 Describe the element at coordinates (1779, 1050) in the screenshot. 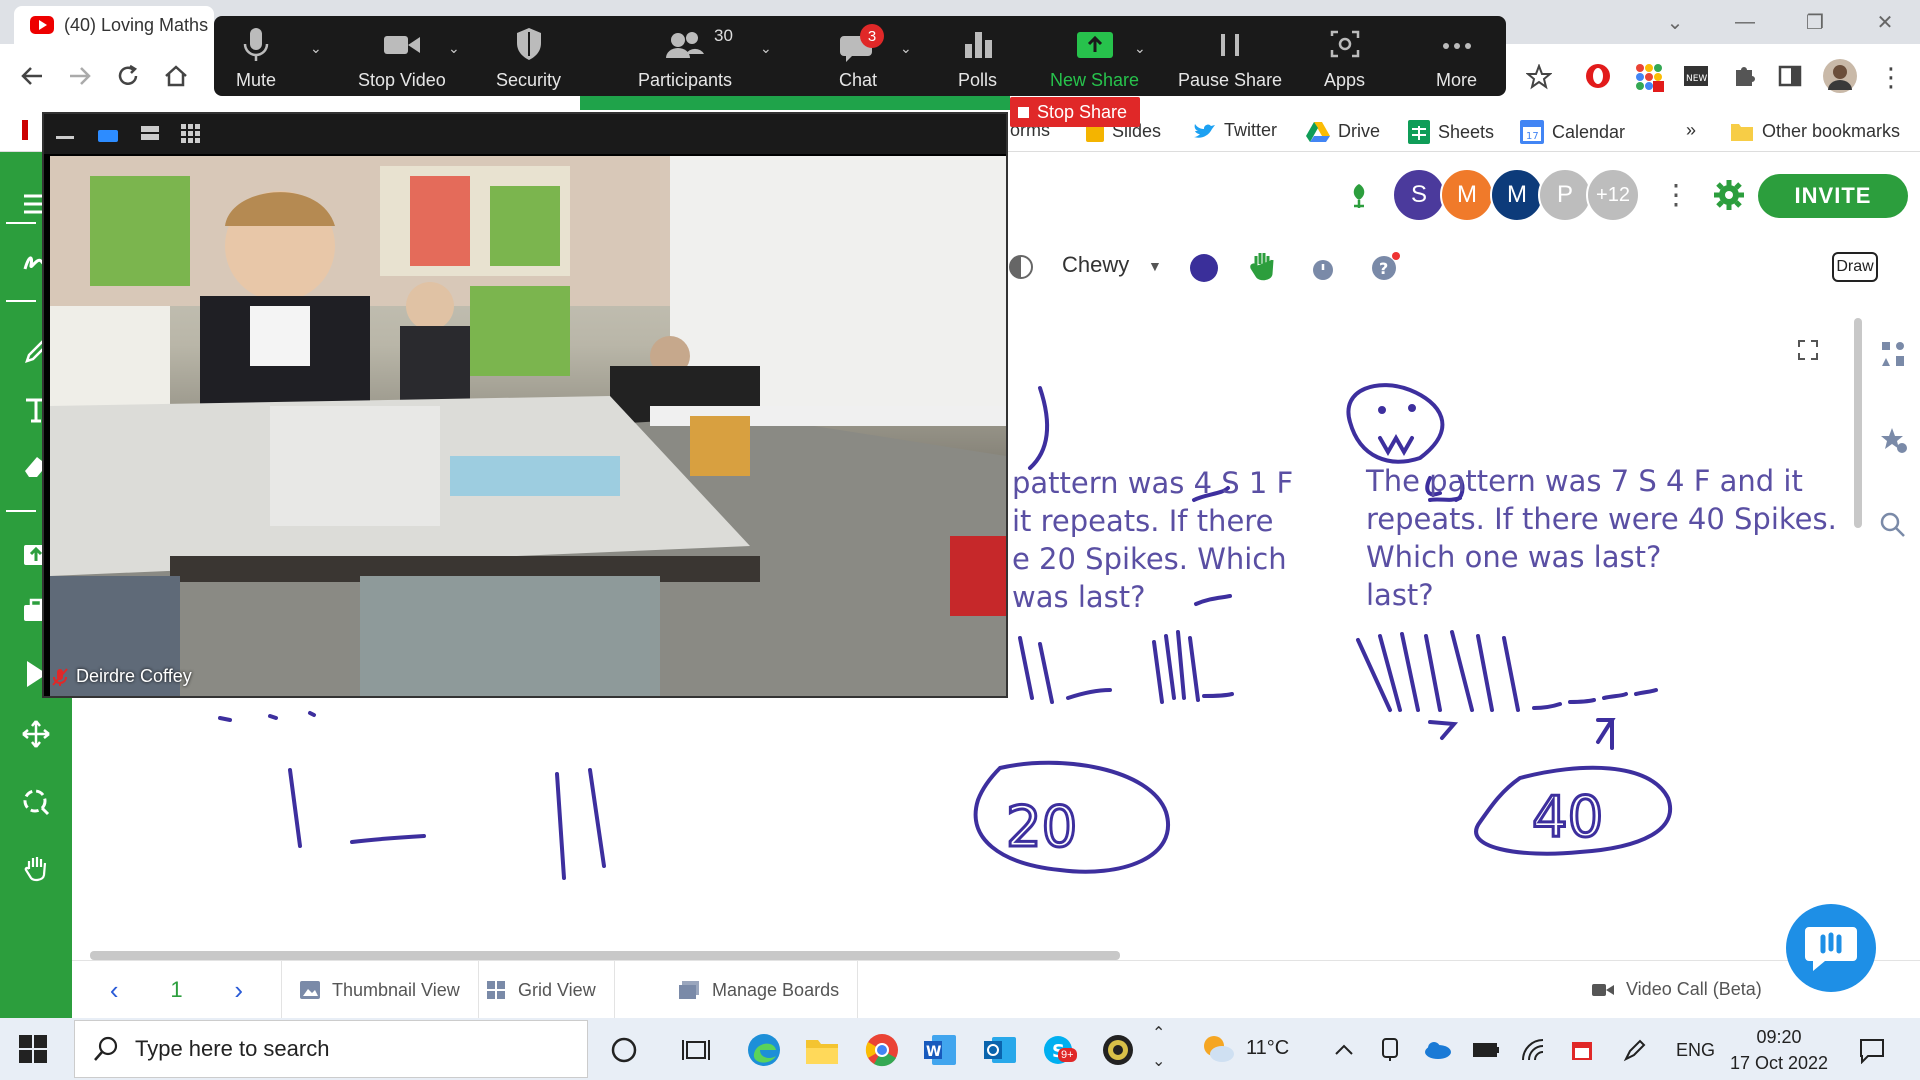

I see `system-clock: 09:20 17 Oct 2022` at that location.